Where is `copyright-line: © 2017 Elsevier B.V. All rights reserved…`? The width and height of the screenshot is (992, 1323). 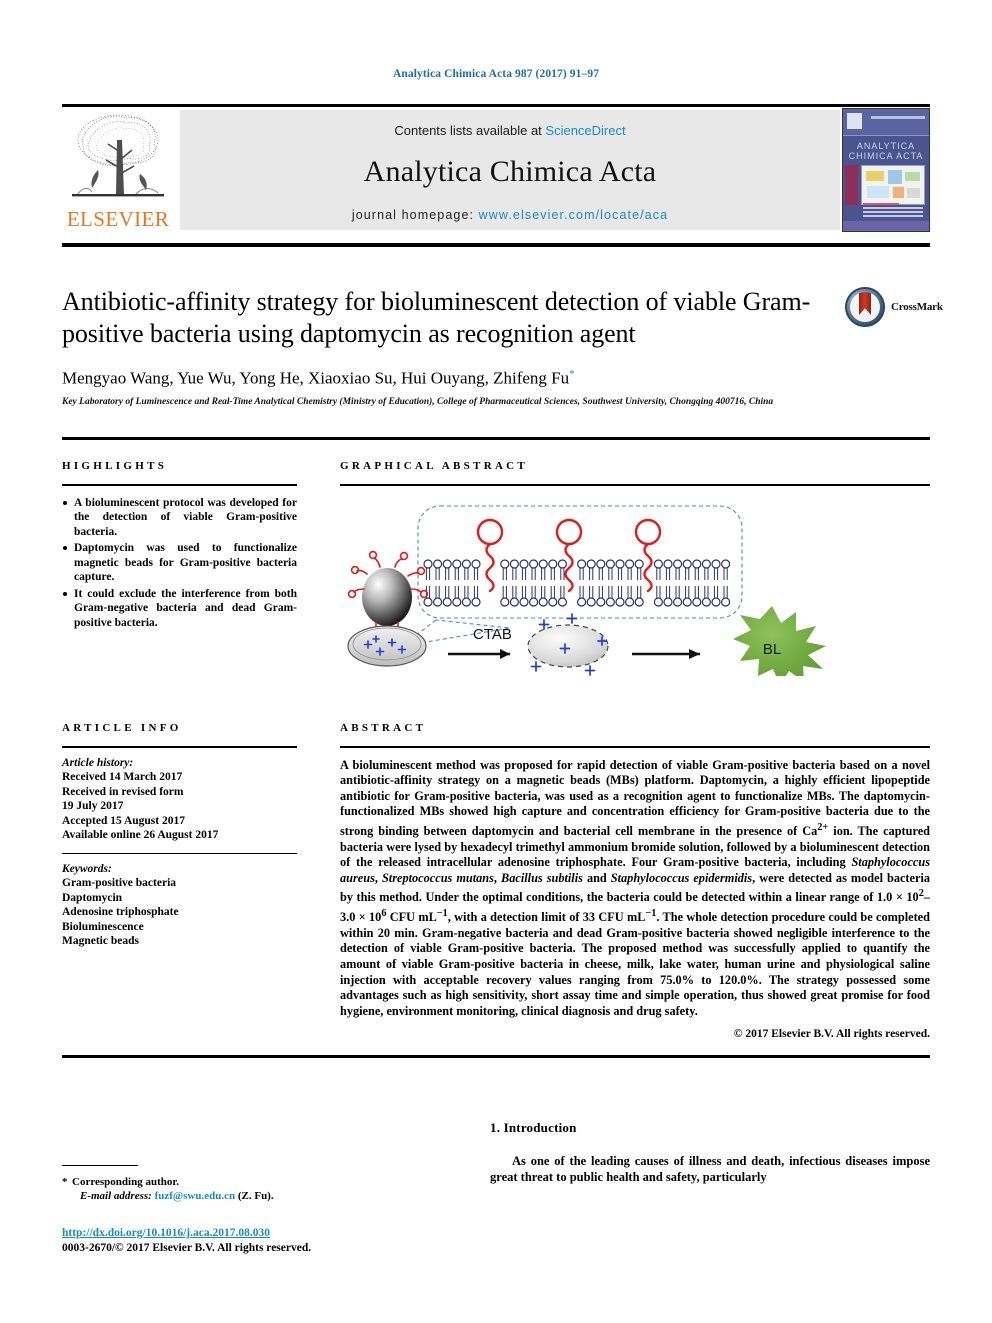
copyright-line: © 2017 Elsevier B.V. All rights reserved… is located at coordinates (831, 1034).